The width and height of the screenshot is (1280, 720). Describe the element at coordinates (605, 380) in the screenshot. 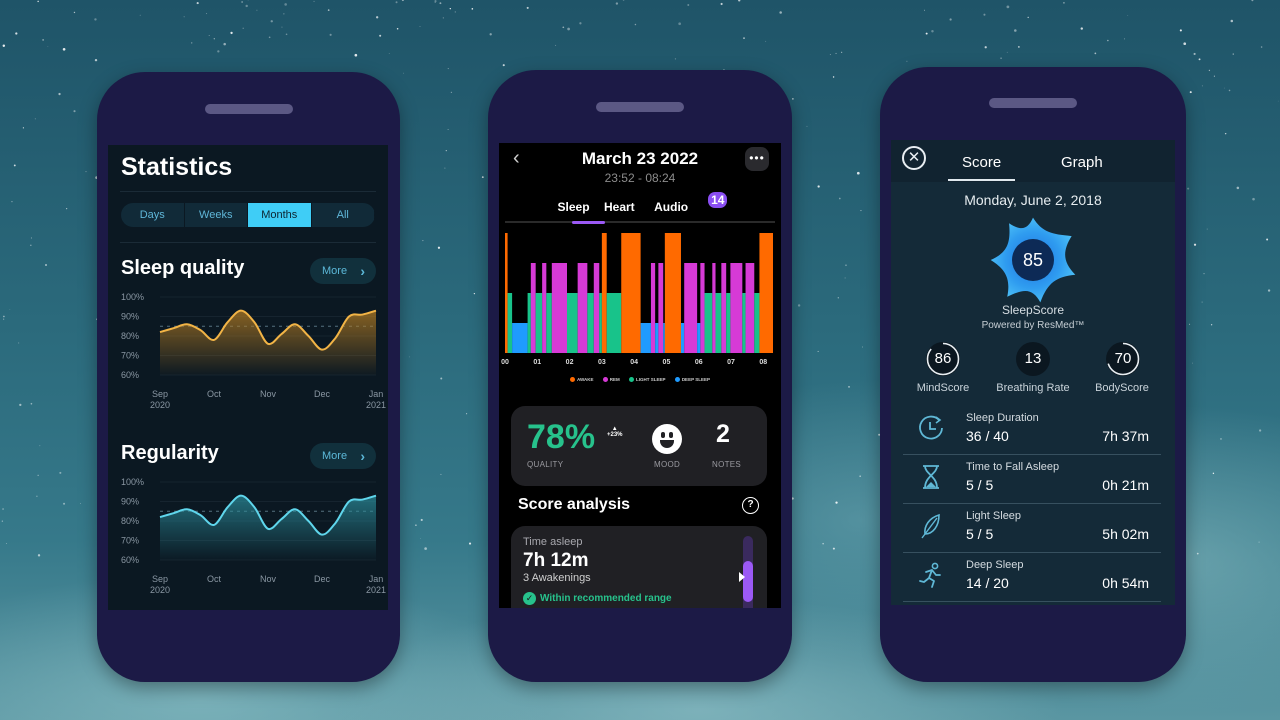

I see `legend-dot` at that location.